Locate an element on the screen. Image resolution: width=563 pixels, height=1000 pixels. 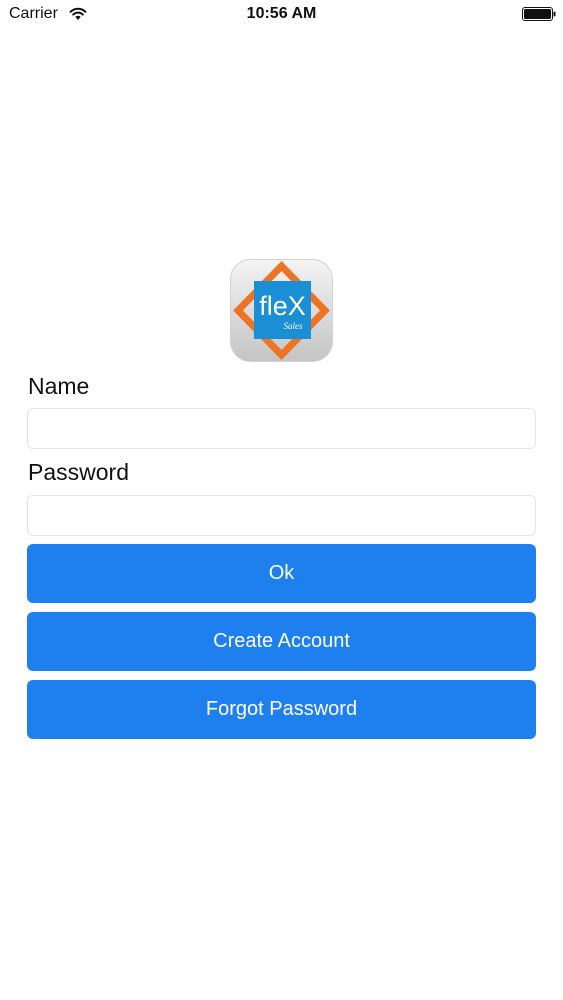
logo-wordmark: fleX is located at coordinates (282, 306).